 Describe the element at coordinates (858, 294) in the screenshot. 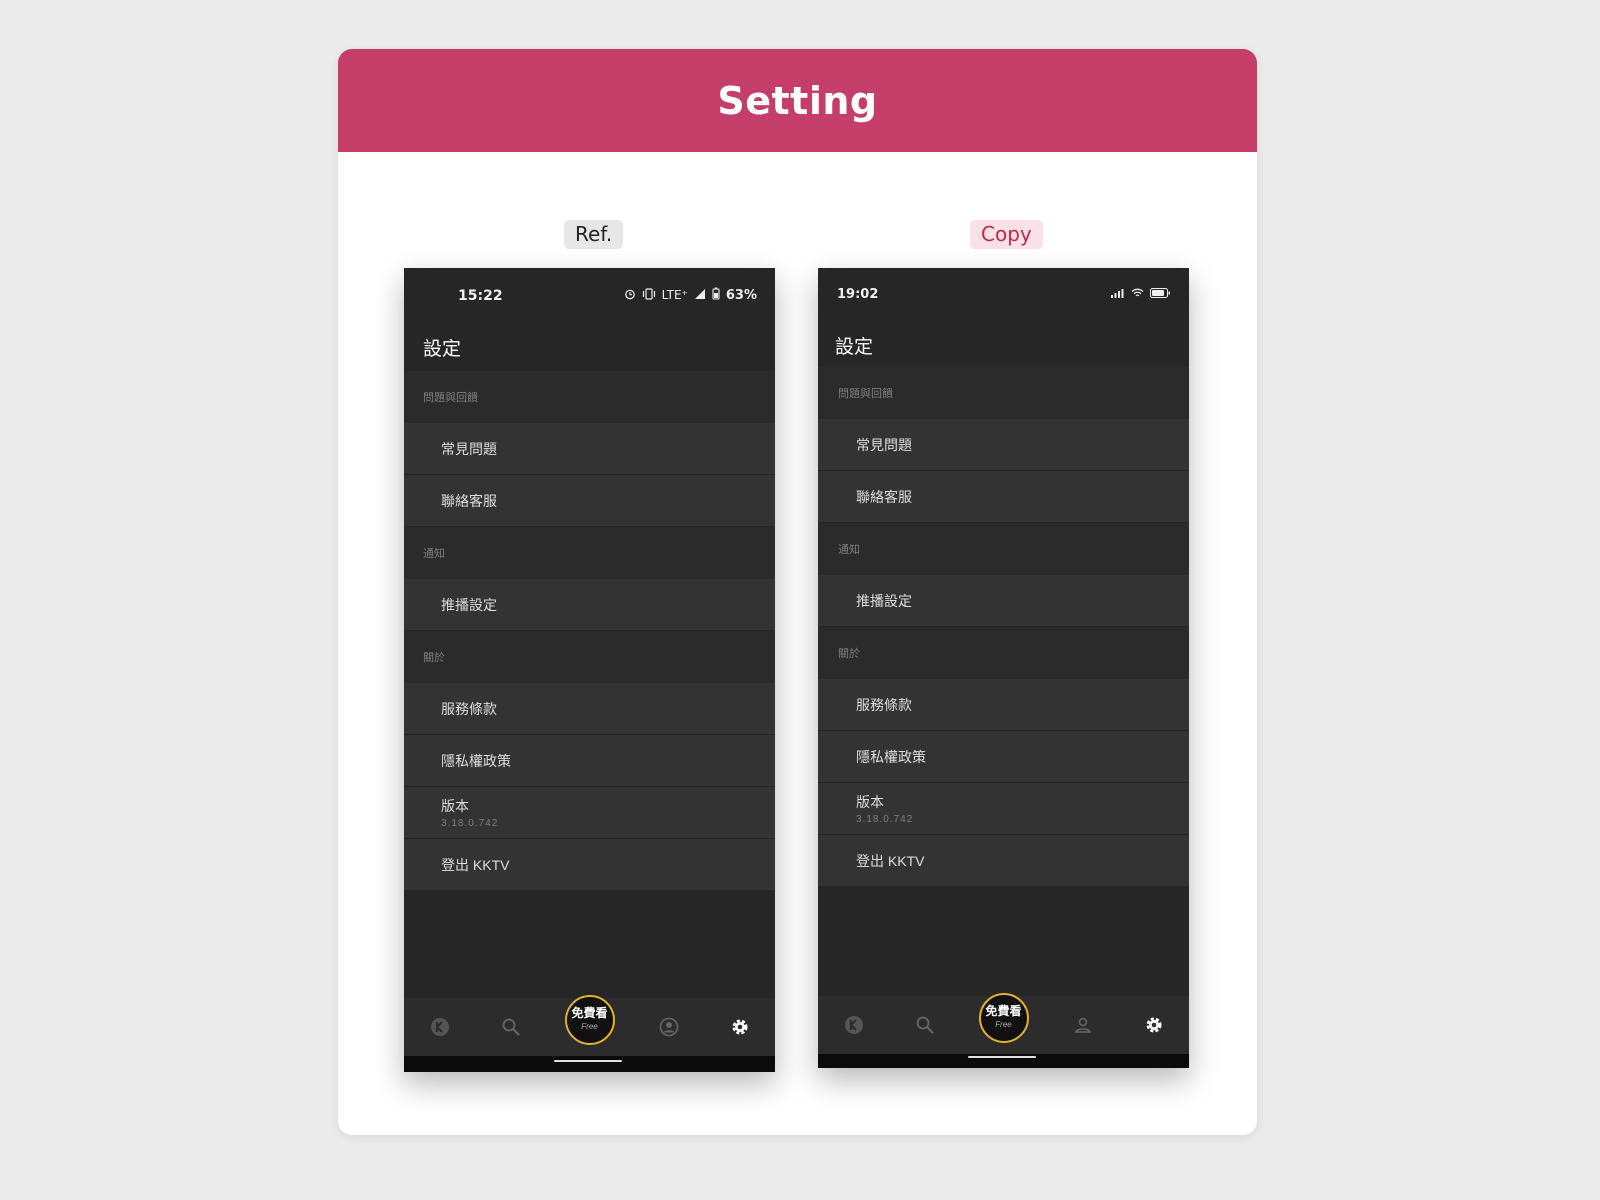

I see `status-time: 19:02` at that location.